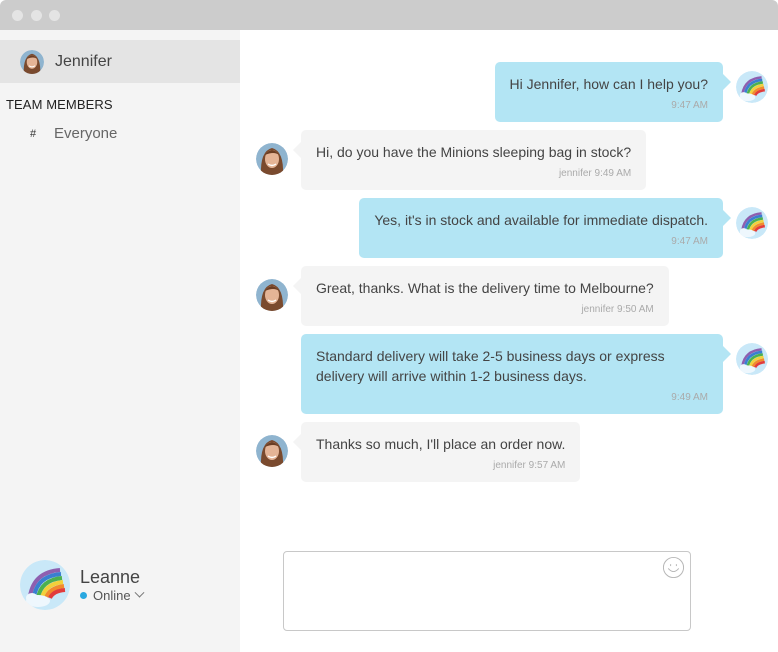  Describe the element at coordinates (595, 173) in the screenshot. I see `message-timestamp: jennifer 9:49 AM` at that location.